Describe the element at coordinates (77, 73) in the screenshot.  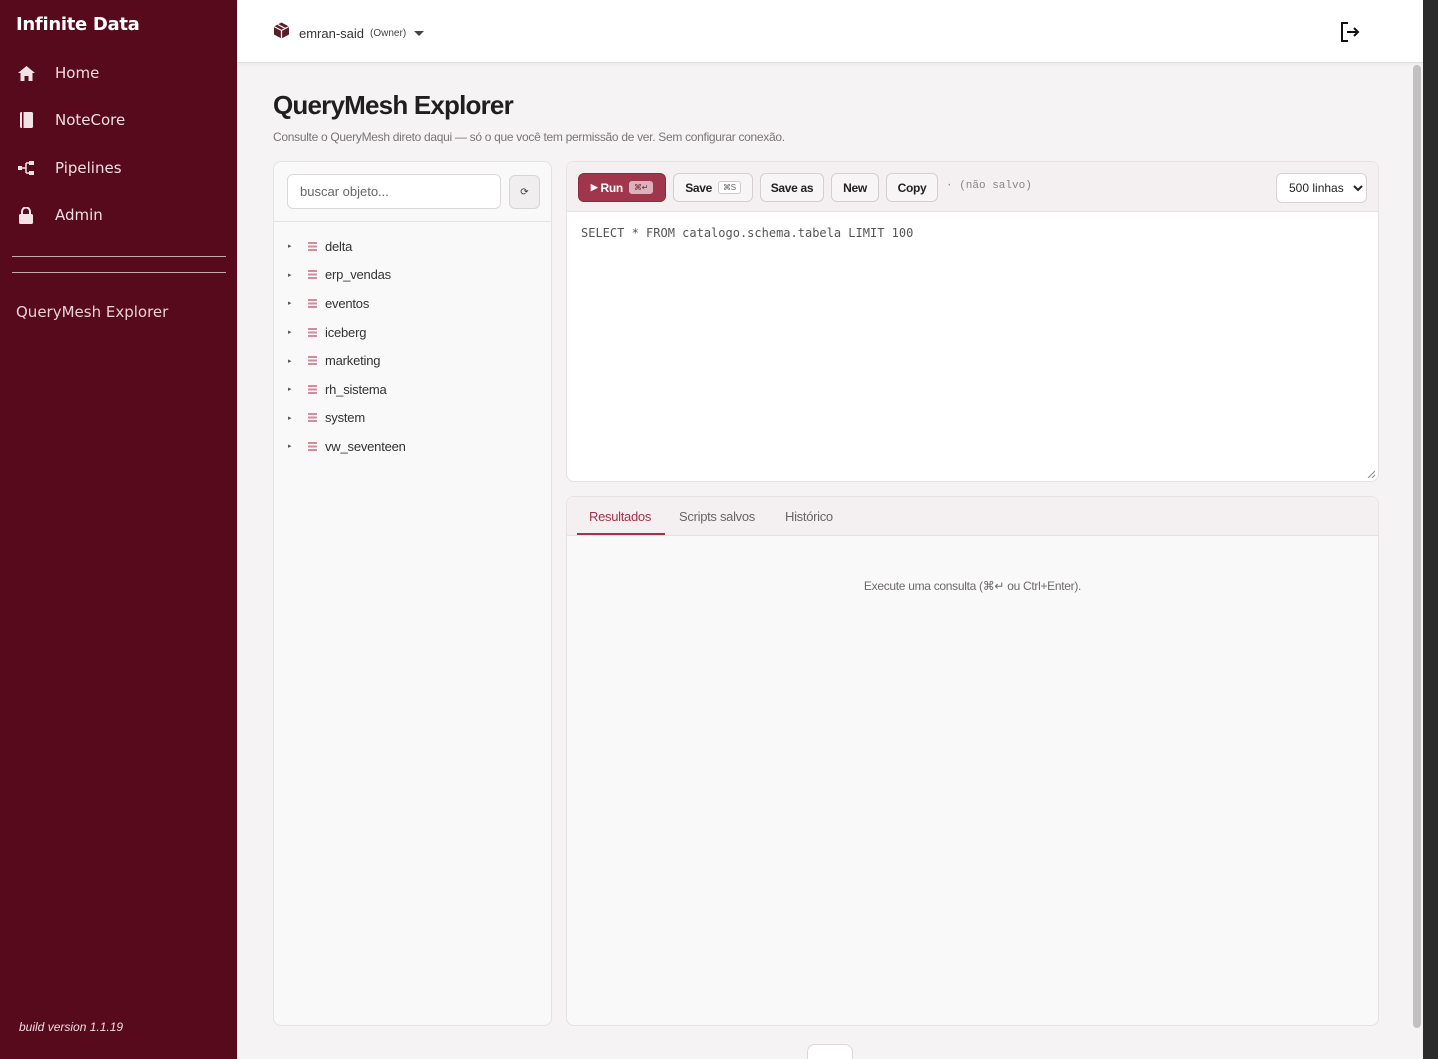
I see `sidebar-item-label: Home` at that location.